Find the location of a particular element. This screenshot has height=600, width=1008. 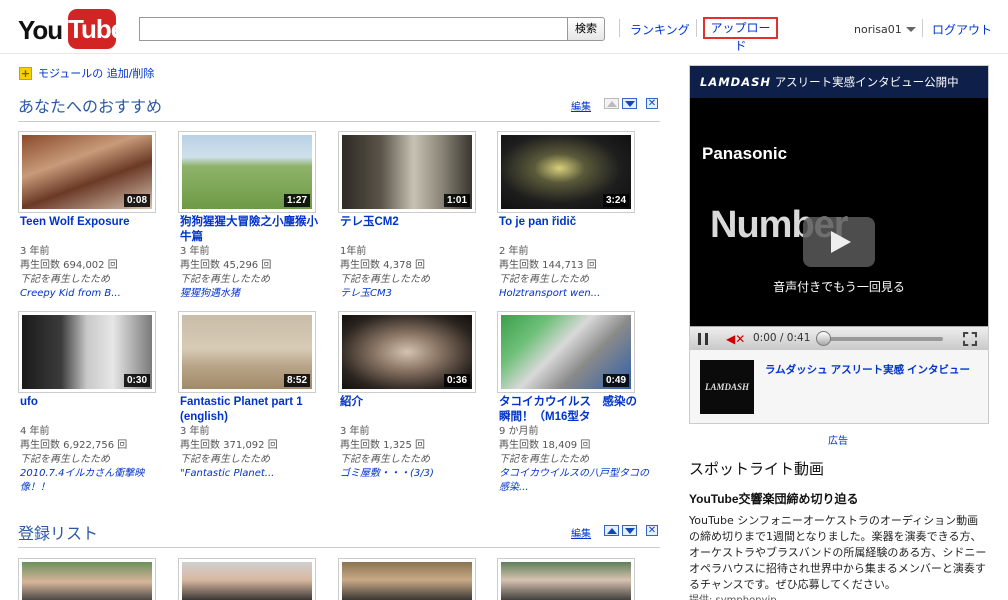

video-title-link: 狗狗猩猩大冒險之小塵猴小牛篇 is located at coordinates (249, 230).